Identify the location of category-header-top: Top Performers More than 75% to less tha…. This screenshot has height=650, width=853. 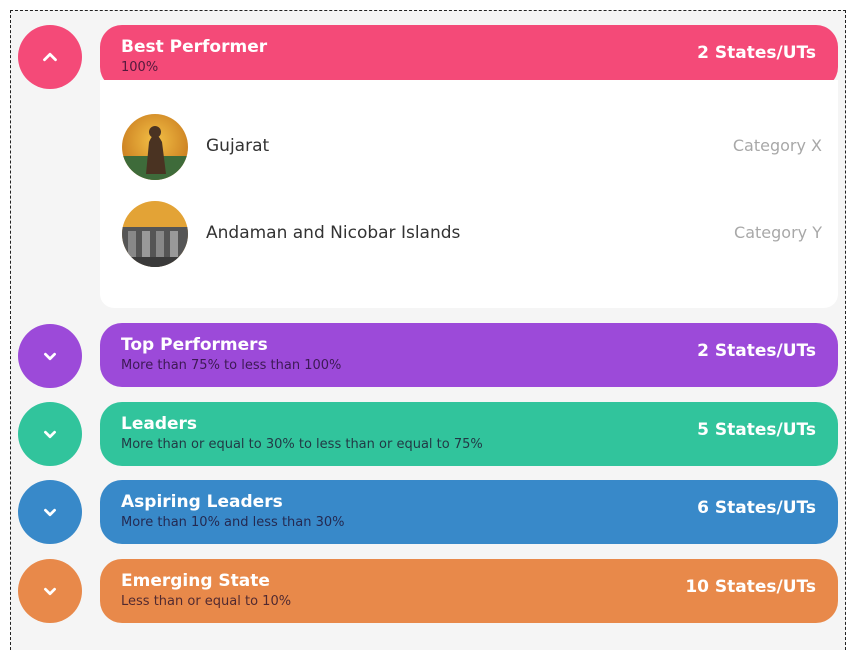
(469, 355).